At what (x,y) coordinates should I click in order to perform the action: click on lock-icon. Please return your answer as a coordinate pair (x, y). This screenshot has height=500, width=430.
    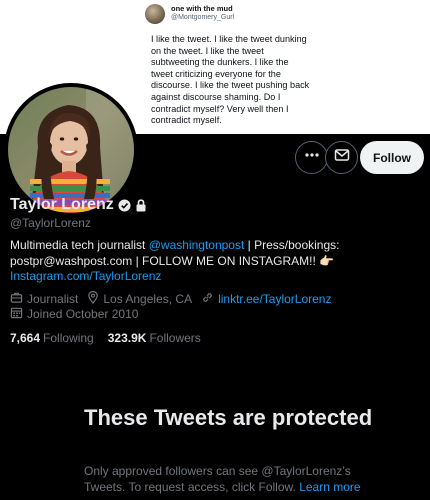
    Looking at the image, I should click on (141, 205).